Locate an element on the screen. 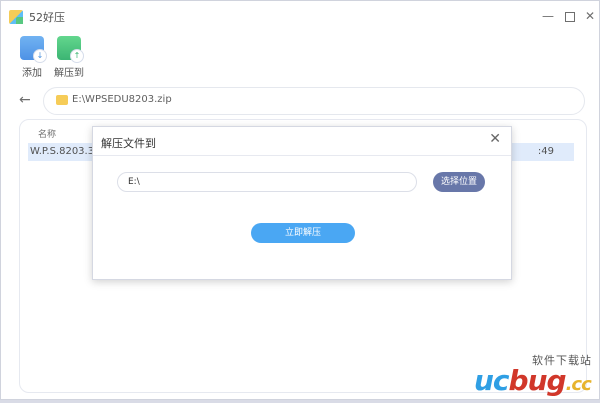 The image size is (600, 403). watermark-brand: ucbug.cc is located at coordinates (533, 380).